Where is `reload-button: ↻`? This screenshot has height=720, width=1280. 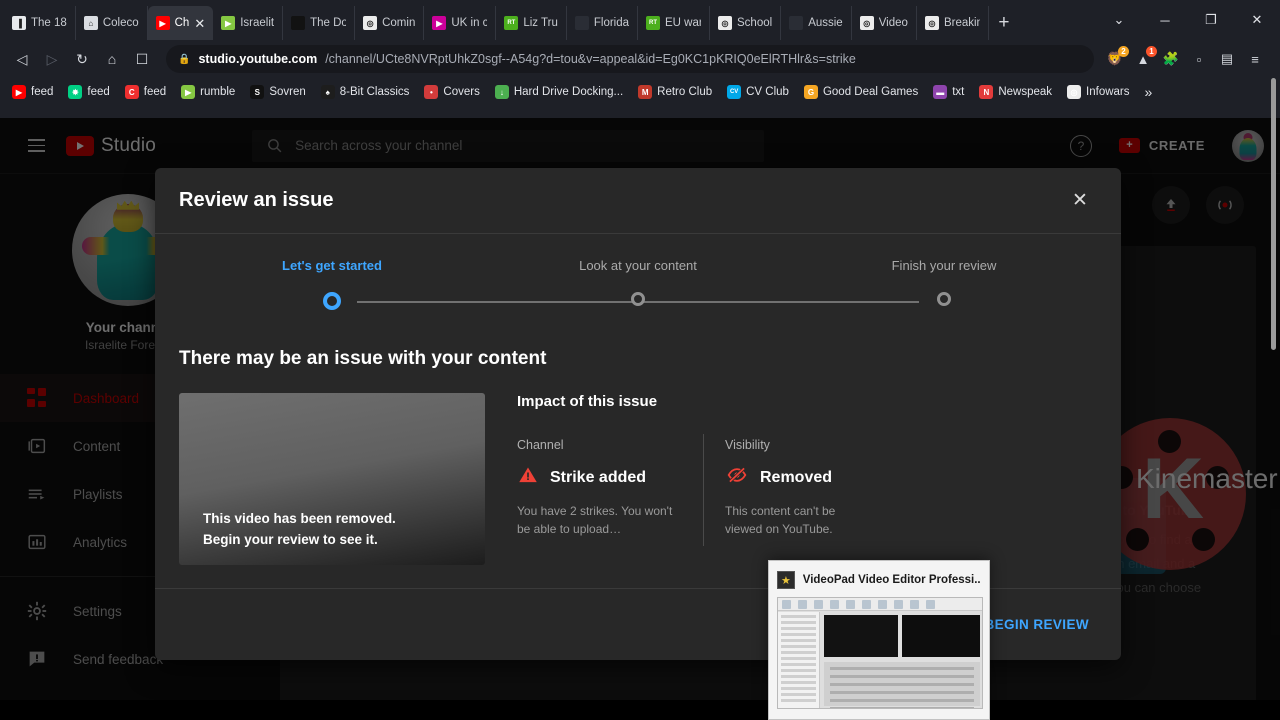 reload-button: ↻ is located at coordinates (82, 59).